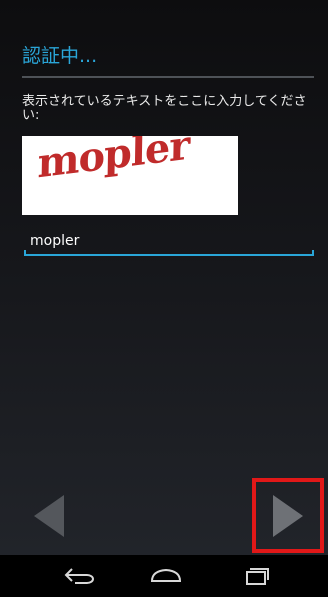  Describe the element at coordinates (168, 77) in the screenshot. I see `title-divider` at that location.